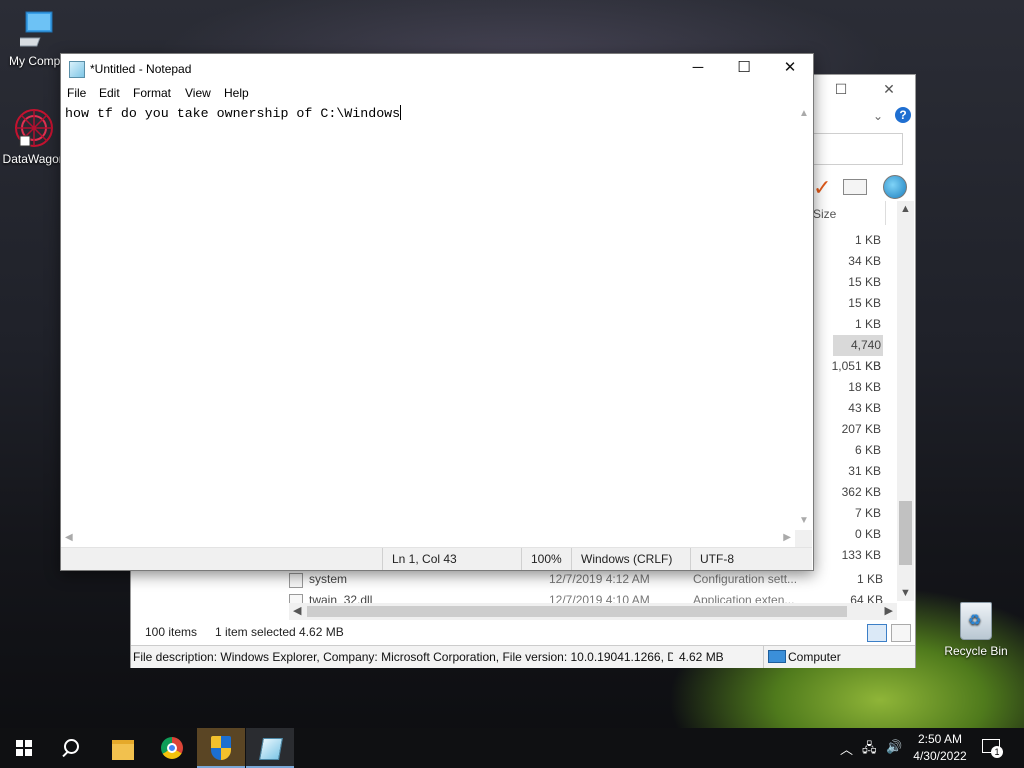  I want to click on taskbar: ︿ 🖧 🔊 2:50 AM 4/30/2022 1, so click(512, 748).